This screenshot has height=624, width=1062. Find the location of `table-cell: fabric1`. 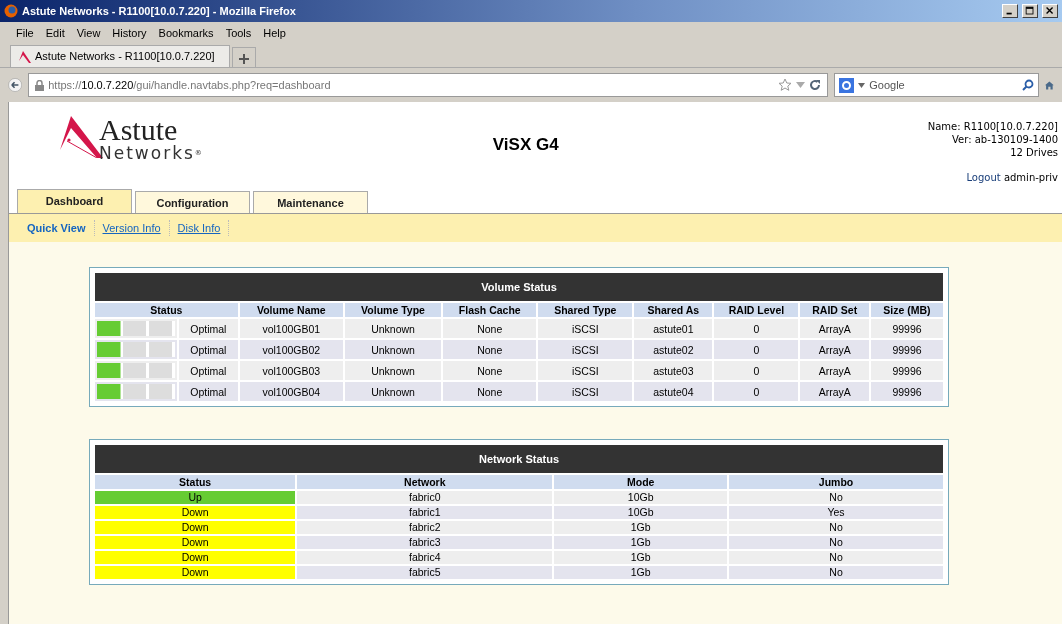

table-cell: fabric1 is located at coordinates (425, 512).